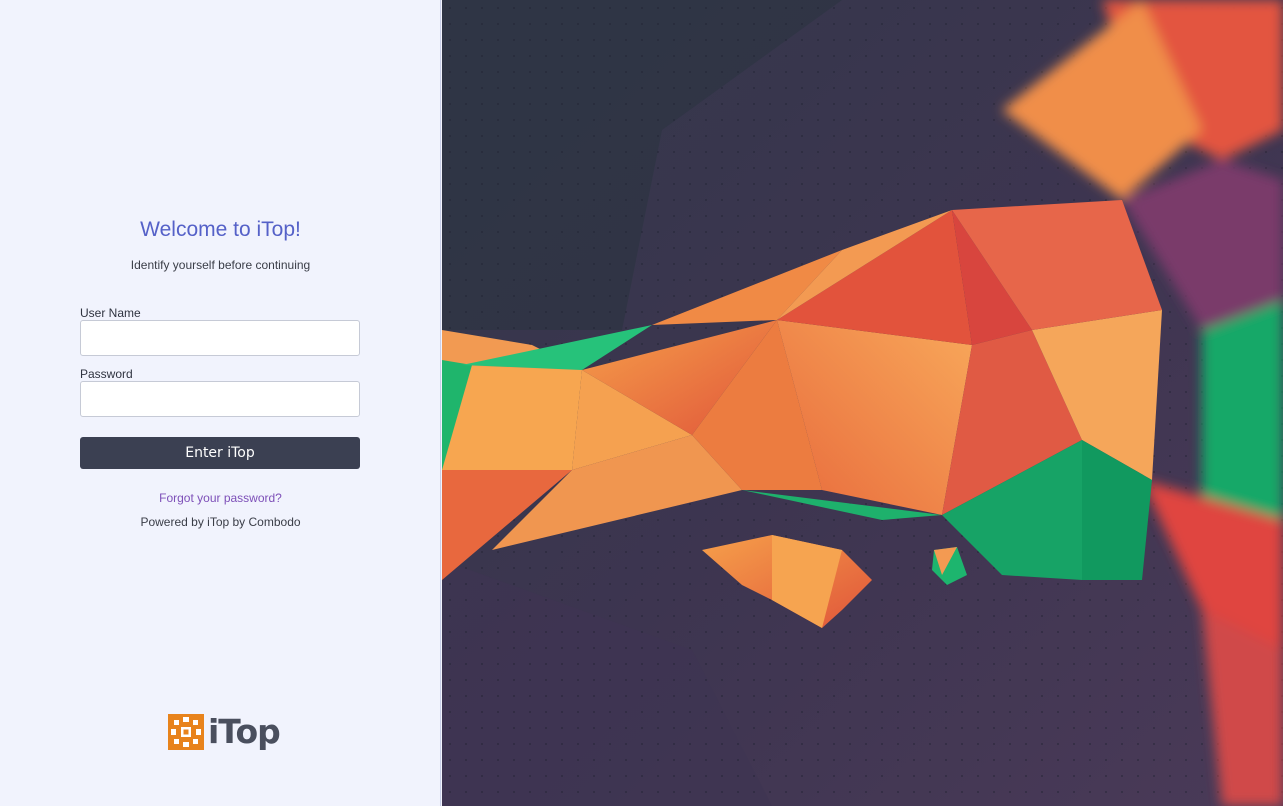 The height and width of the screenshot is (806, 1283). I want to click on forgot-password-link: Forgot your password?, so click(220, 498).